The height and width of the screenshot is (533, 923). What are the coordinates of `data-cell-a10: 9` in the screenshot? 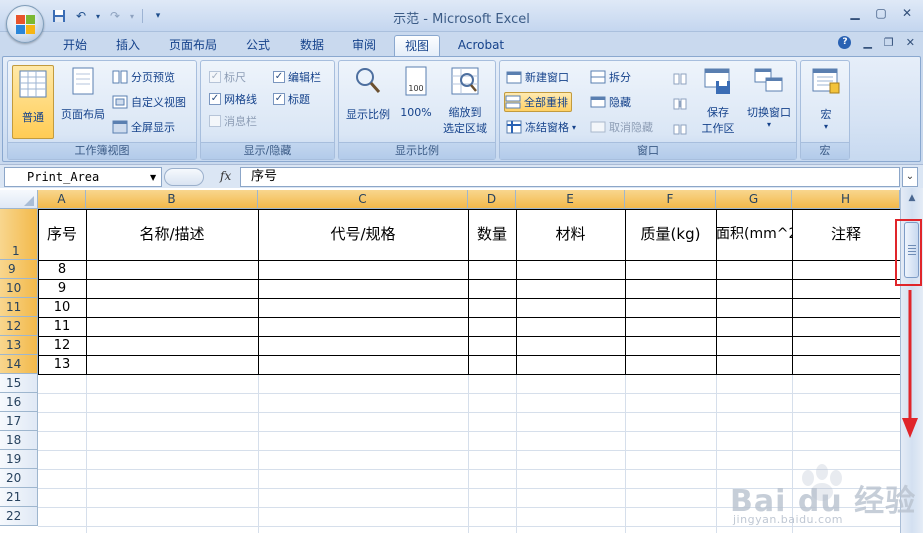 It's located at (62, 288).